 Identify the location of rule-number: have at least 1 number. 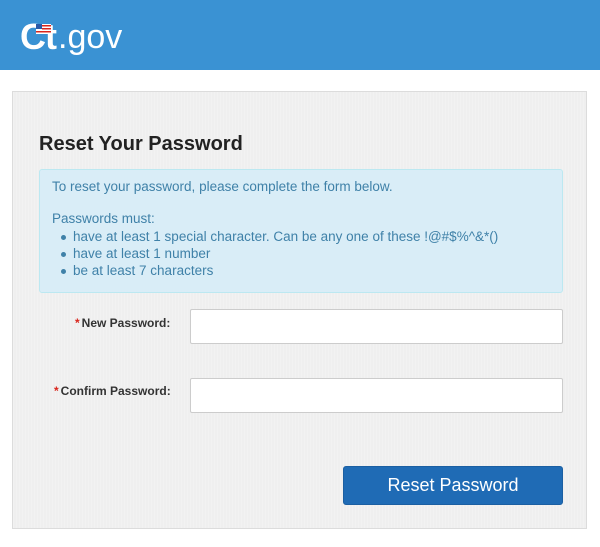
(301, 253).